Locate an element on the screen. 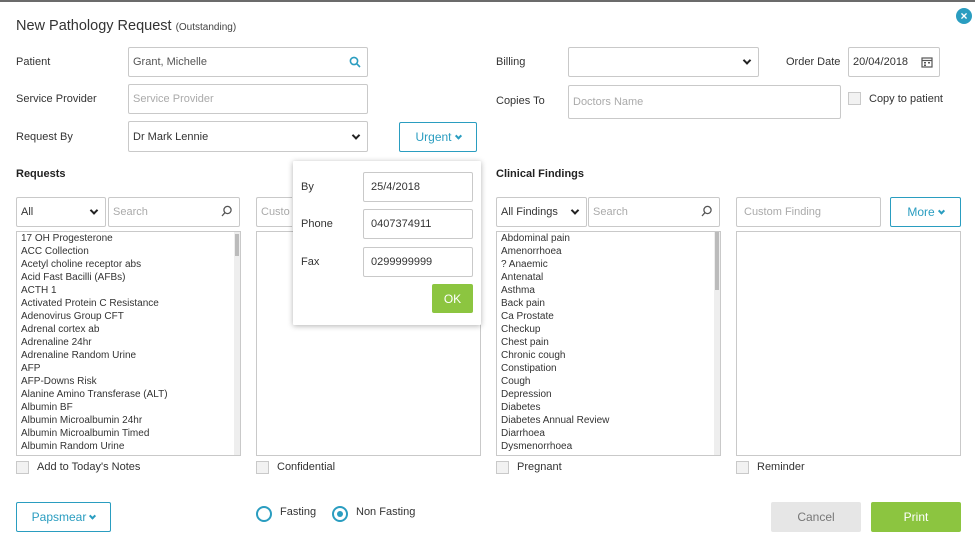 This screenshot has height=547, width=975. reminder-checkbox is located at coordinates (742, 467).